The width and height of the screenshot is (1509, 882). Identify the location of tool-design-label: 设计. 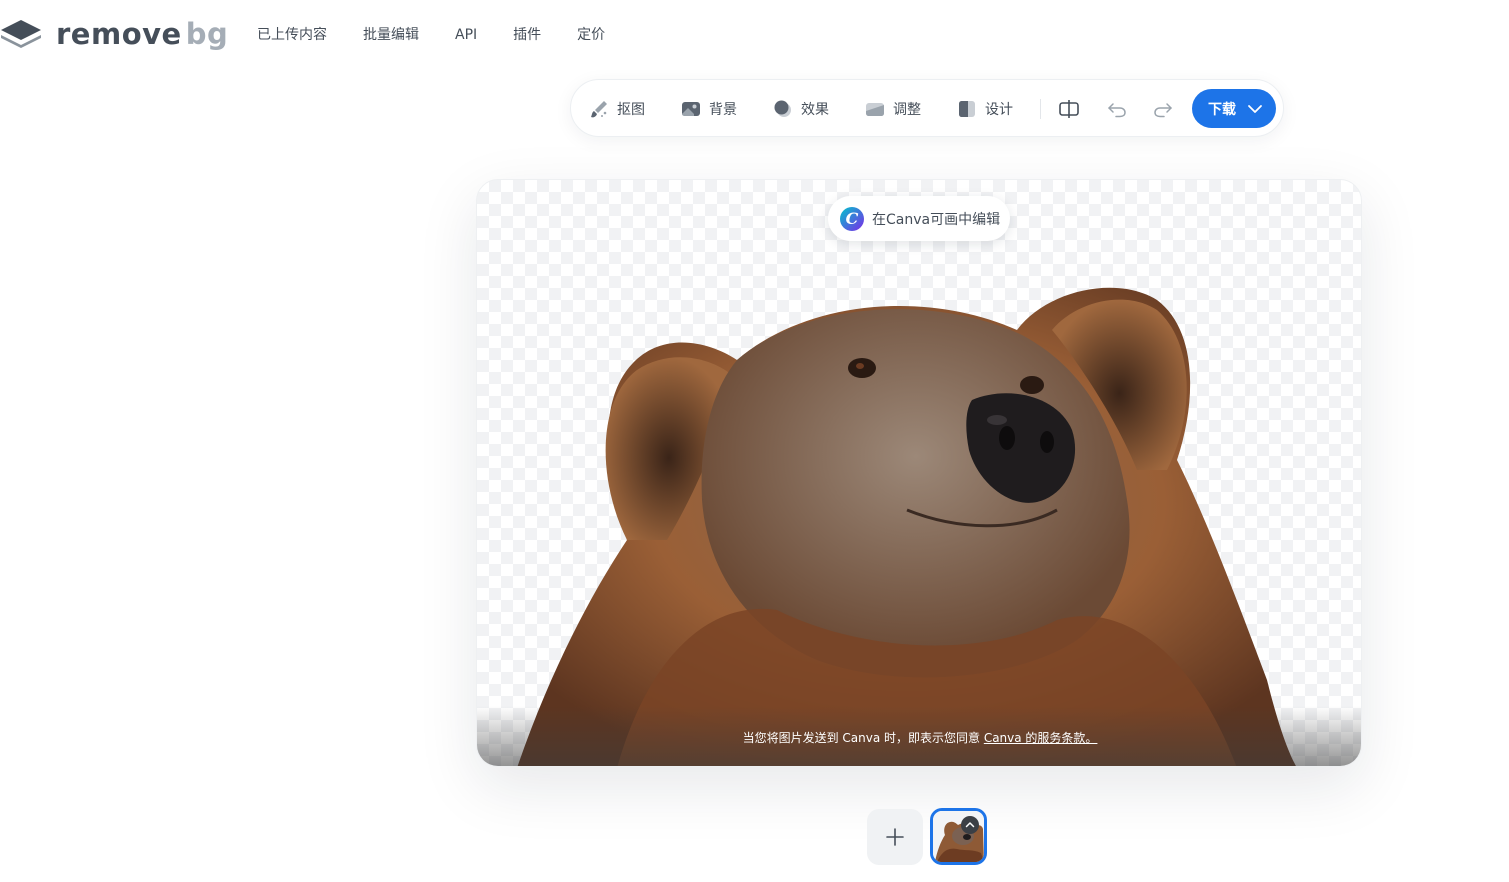
(999, 110).